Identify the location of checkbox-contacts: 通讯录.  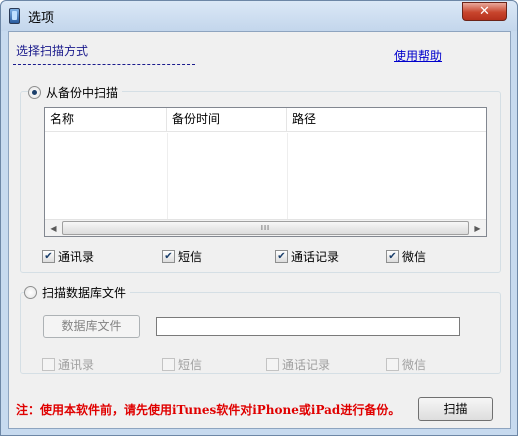
(68, 256).